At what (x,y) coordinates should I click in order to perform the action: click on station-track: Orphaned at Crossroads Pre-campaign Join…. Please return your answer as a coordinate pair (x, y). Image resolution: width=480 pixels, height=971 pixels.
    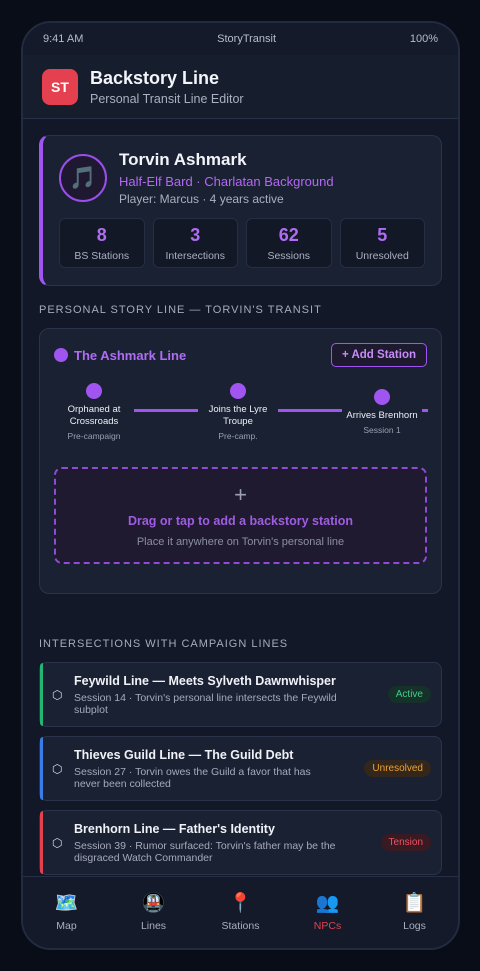
    Looking at the image, I should click on (241, 418).